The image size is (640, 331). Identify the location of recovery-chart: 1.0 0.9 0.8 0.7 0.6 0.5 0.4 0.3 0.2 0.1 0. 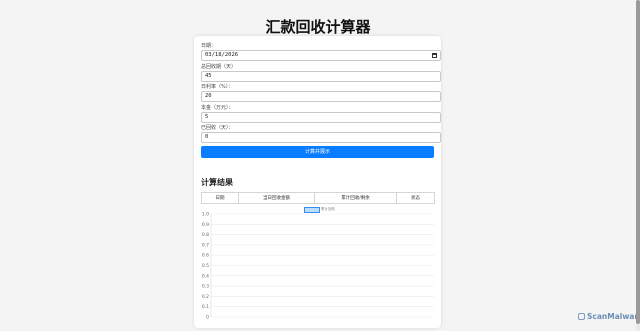
(318, 266).